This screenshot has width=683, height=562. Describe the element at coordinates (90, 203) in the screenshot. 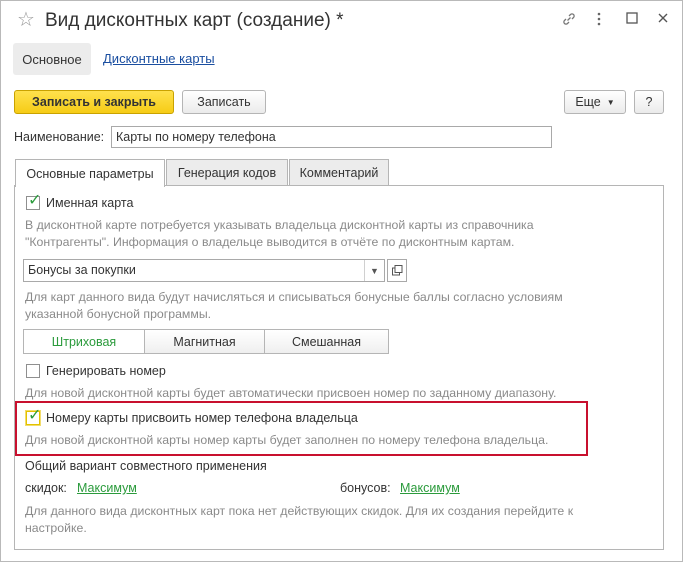

I see `named-card-label: Именная карта` at that location.